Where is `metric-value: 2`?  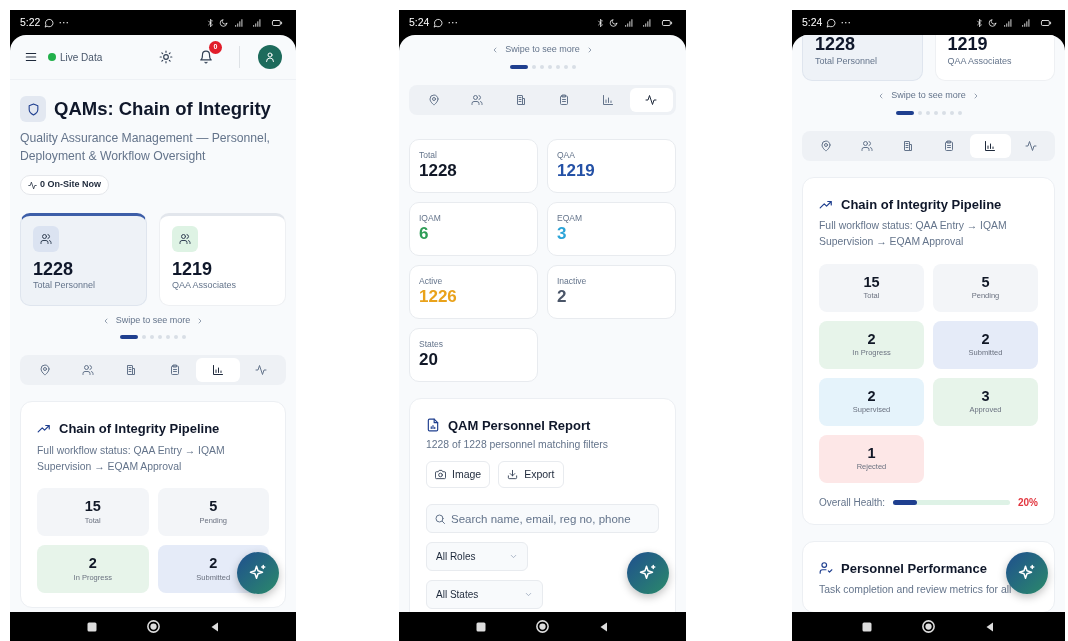
metric-value: 2 is located at coordinates (562, 297).